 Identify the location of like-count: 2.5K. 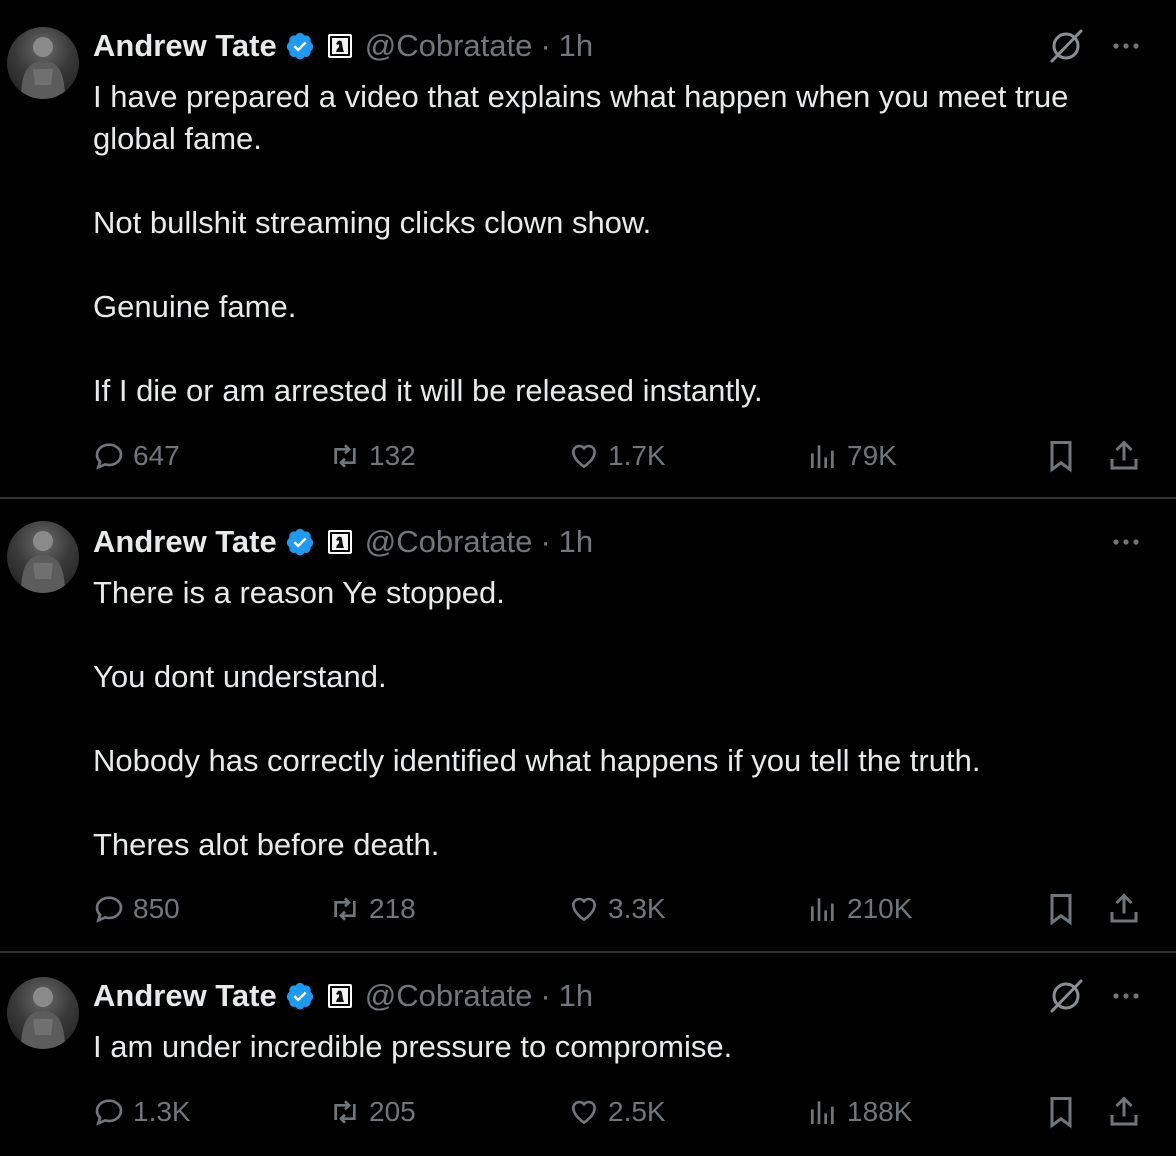
(637, 1111).